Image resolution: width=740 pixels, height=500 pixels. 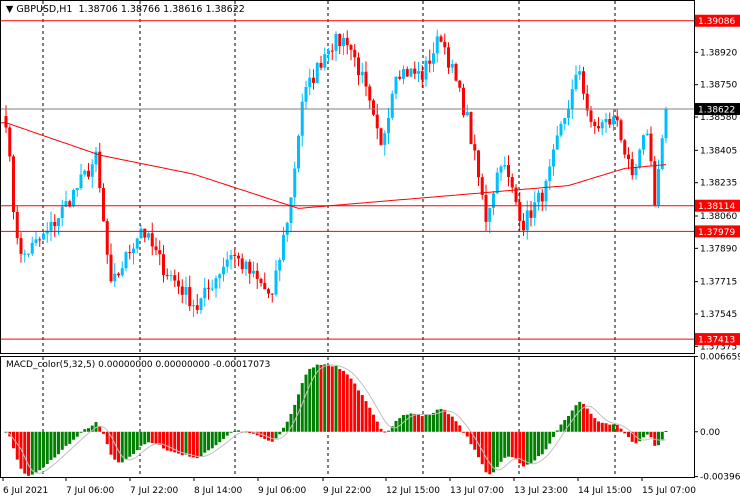 I want to click on macd-tick-label: 0.00, so click(x=710, y=433).